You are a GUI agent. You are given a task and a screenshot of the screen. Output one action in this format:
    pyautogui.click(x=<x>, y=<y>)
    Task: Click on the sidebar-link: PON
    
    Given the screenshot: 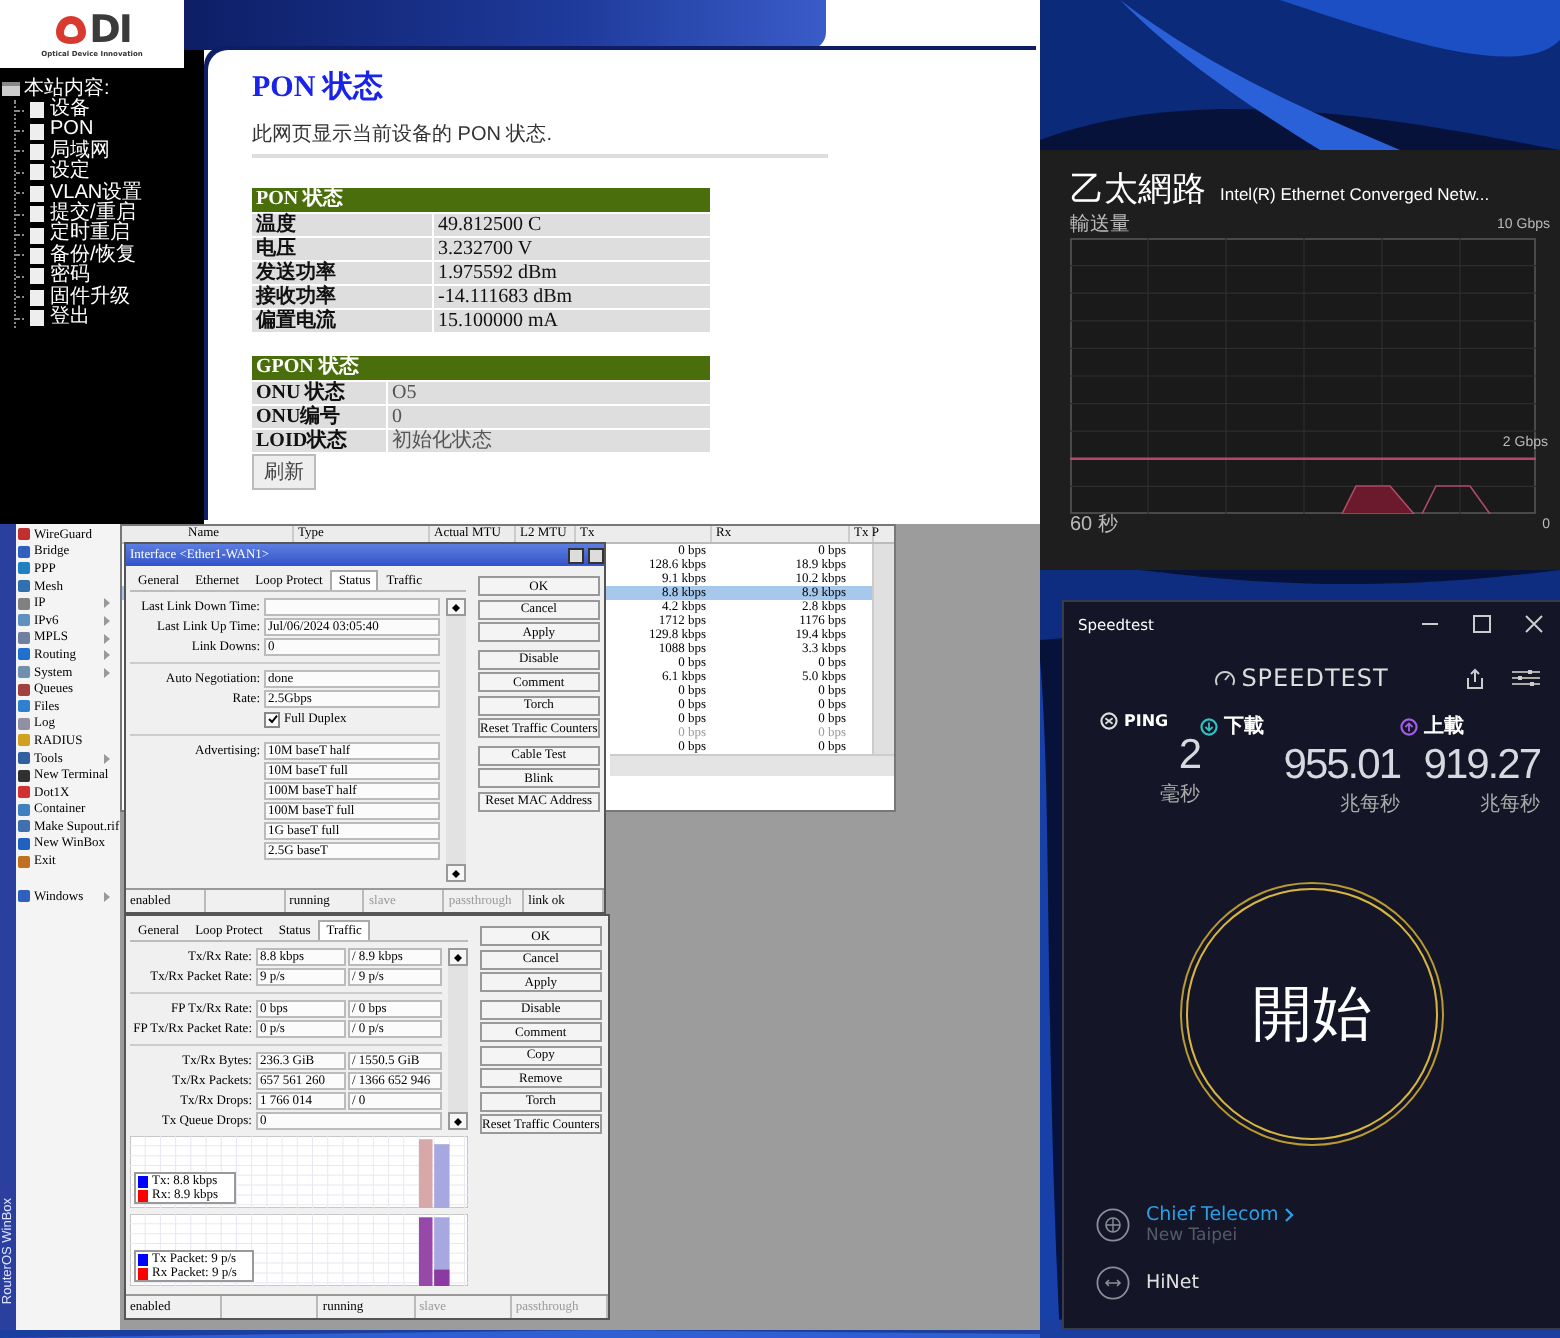 What is the action you would take?
    pyautogui.click(x=72, y=131)
    